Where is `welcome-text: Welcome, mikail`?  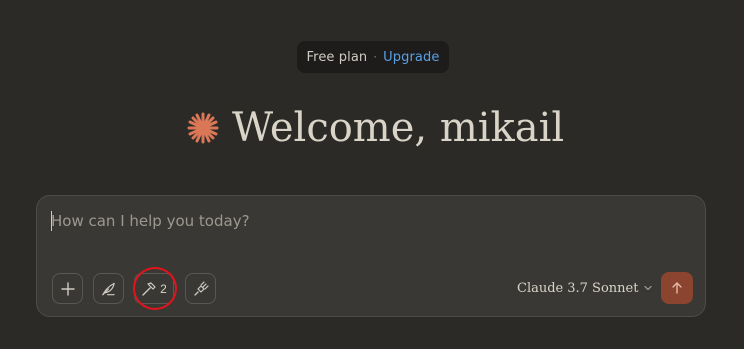
welcome-text: Welcome, mikail is located at coordinates (398, 128).